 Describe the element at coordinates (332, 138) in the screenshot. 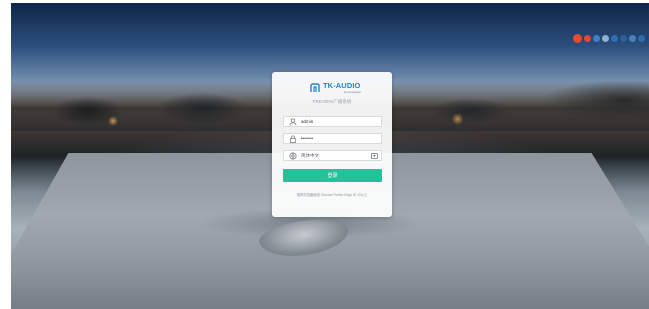

I see `password-field: ••••••` at that location.